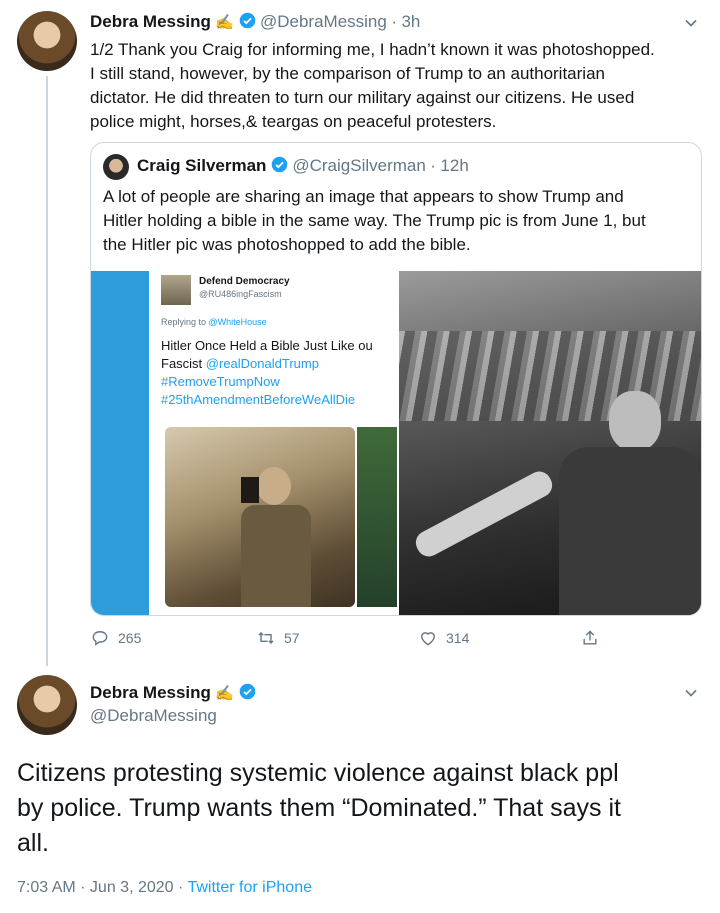  What do you see at coordinates (116, 167) in the screenshot?
I see `quoted-avatar` at bounding box center [116, 167].